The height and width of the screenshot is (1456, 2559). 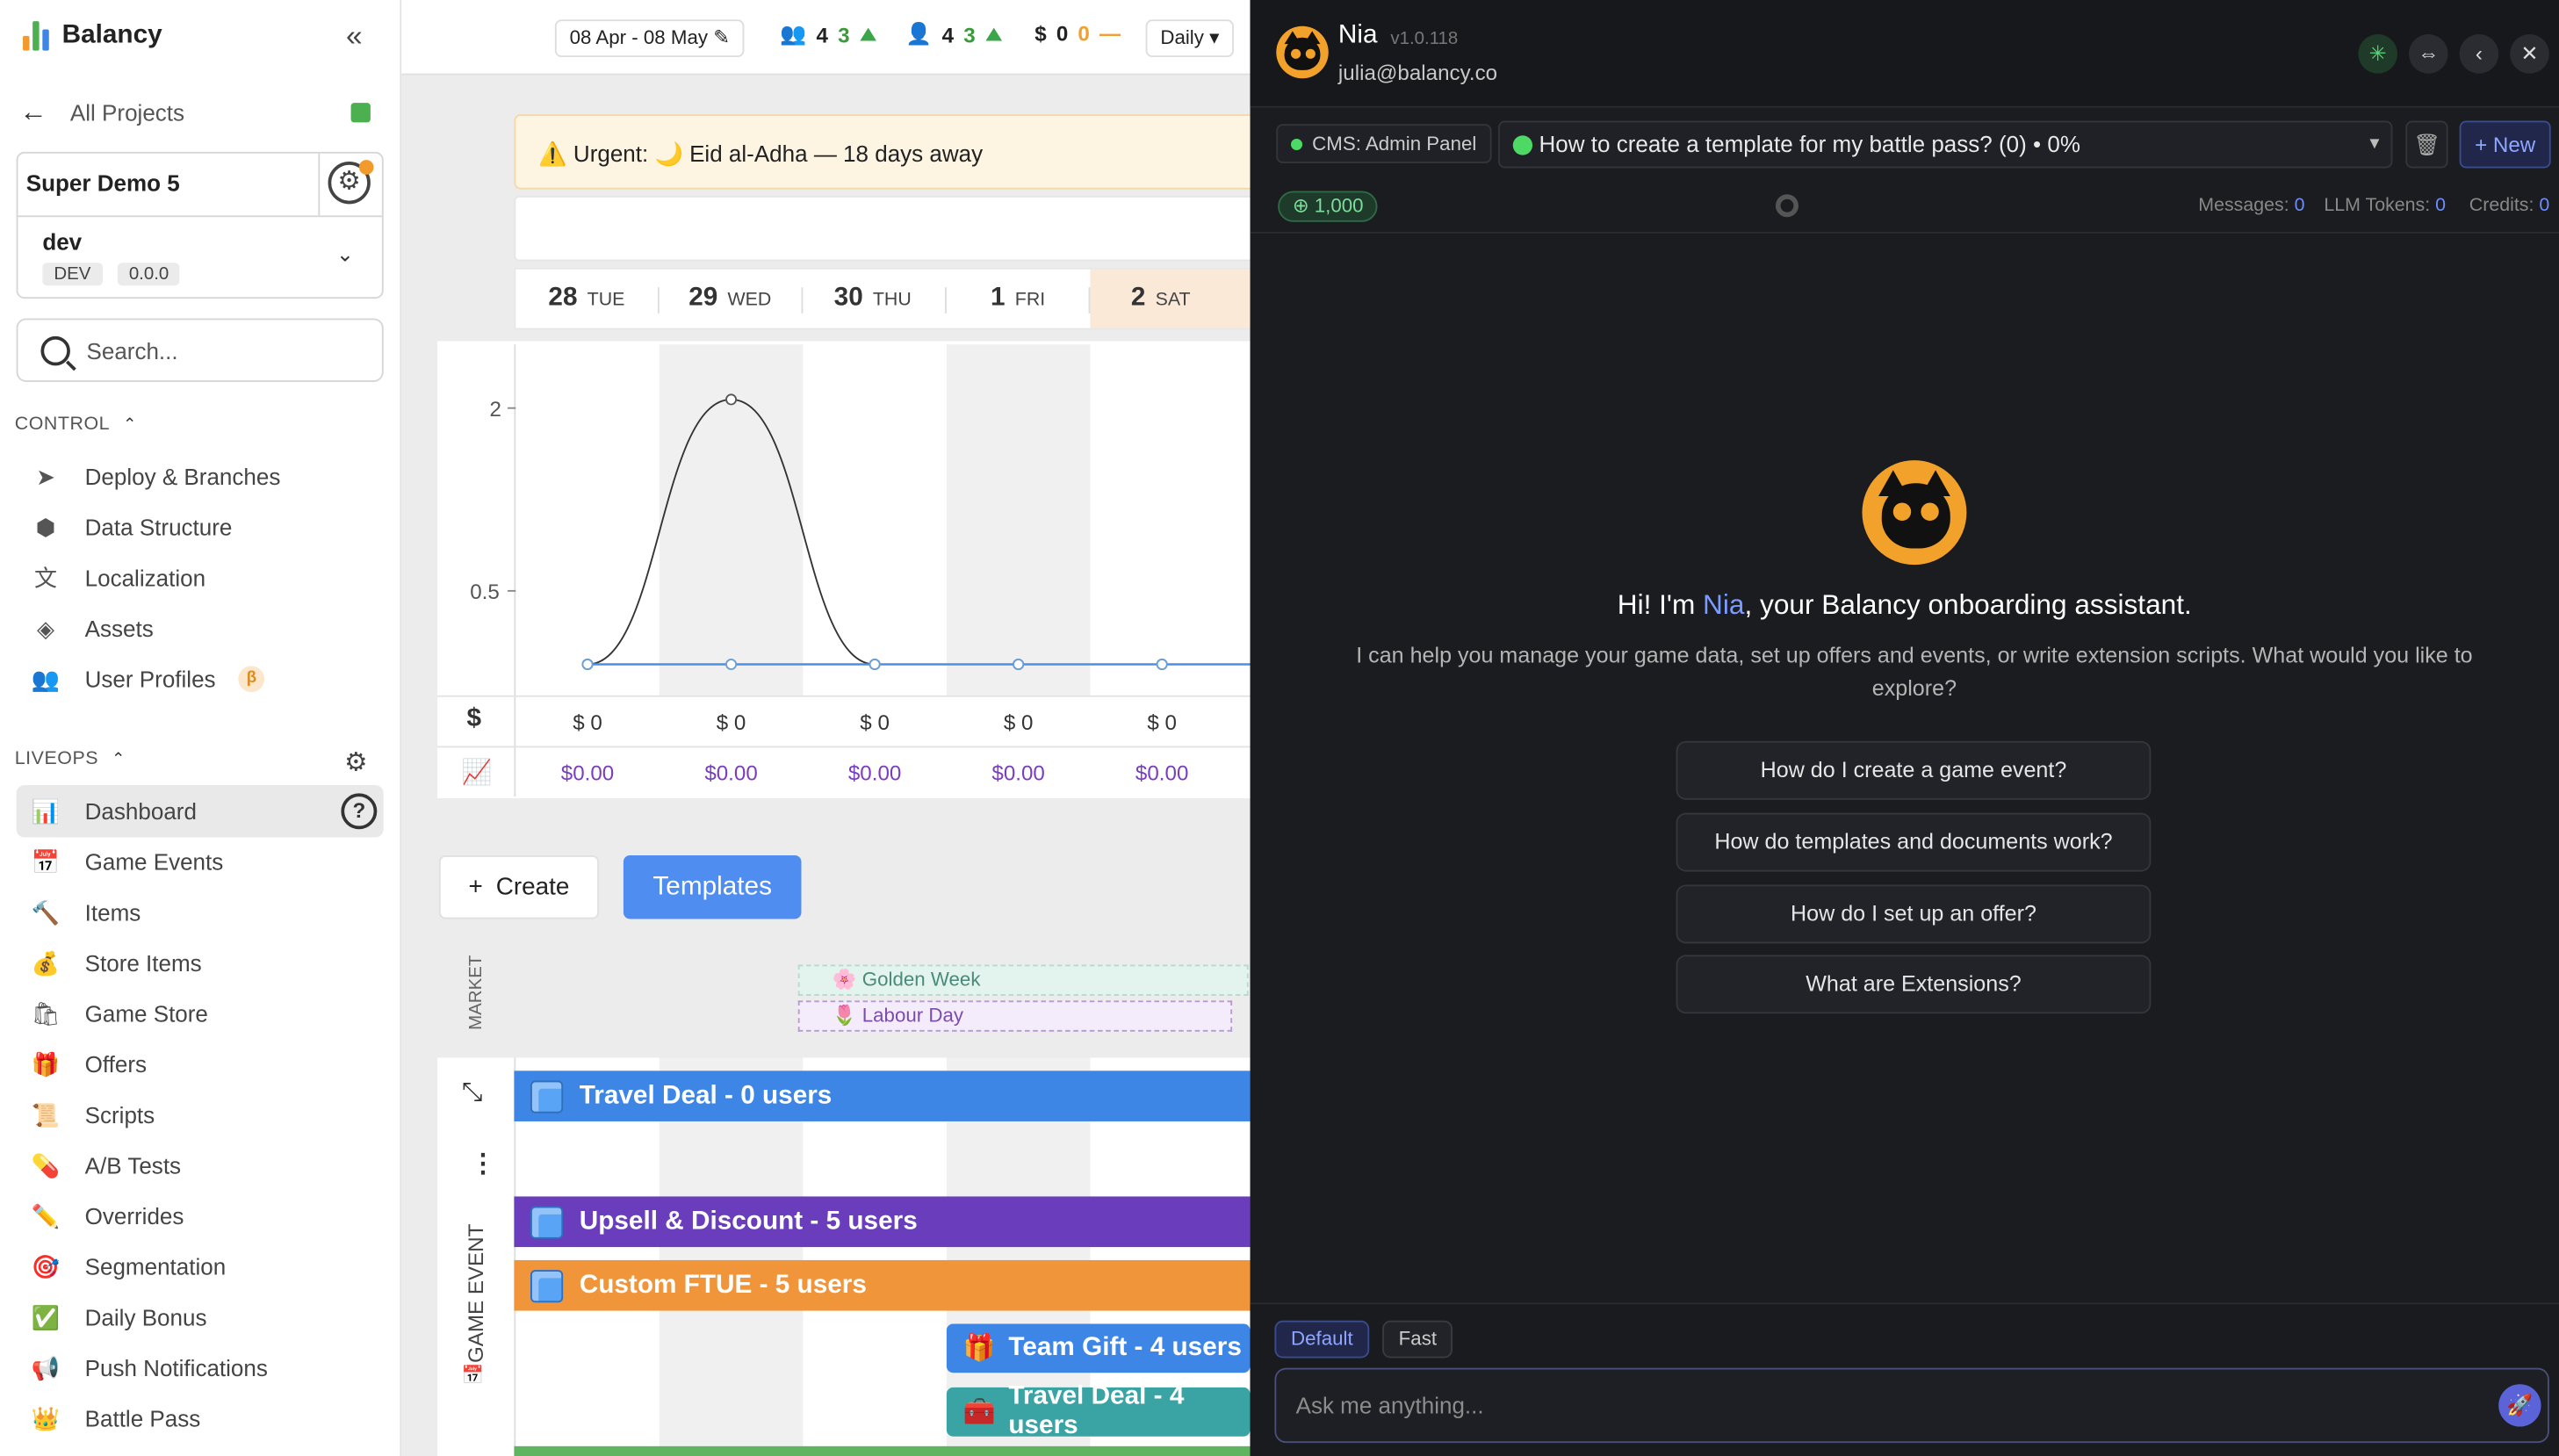 I want to click on nav-label: Store Items, so click(x=143, y=963).